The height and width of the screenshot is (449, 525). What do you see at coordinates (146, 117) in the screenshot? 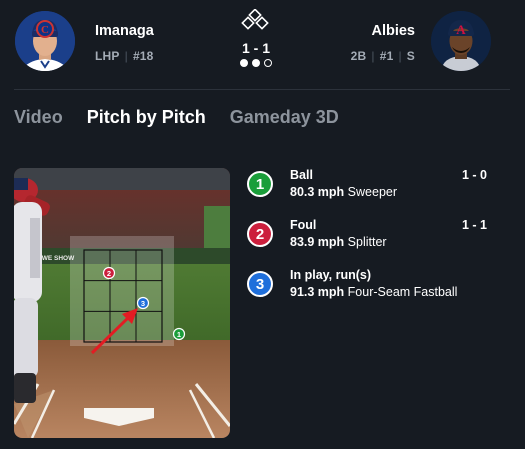
I see `tab-pitch-by-pitch: Pitch by Pitch` at bounding box center [146, 117].